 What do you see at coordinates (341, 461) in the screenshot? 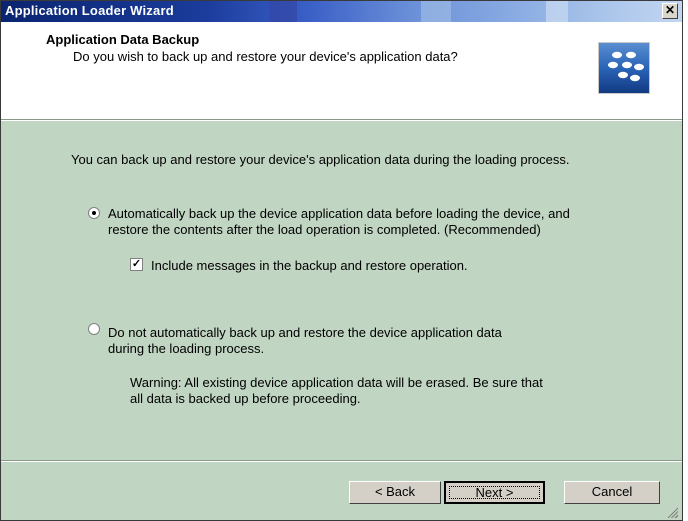
I see `footer-divider` at bounding box center [341, 461].